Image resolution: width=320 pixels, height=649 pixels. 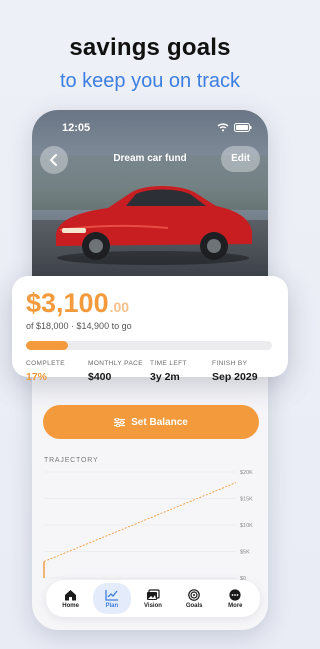 I want to click on stat-finish-by: FINISH BY Sep 2029, so click(x=243, y=371).